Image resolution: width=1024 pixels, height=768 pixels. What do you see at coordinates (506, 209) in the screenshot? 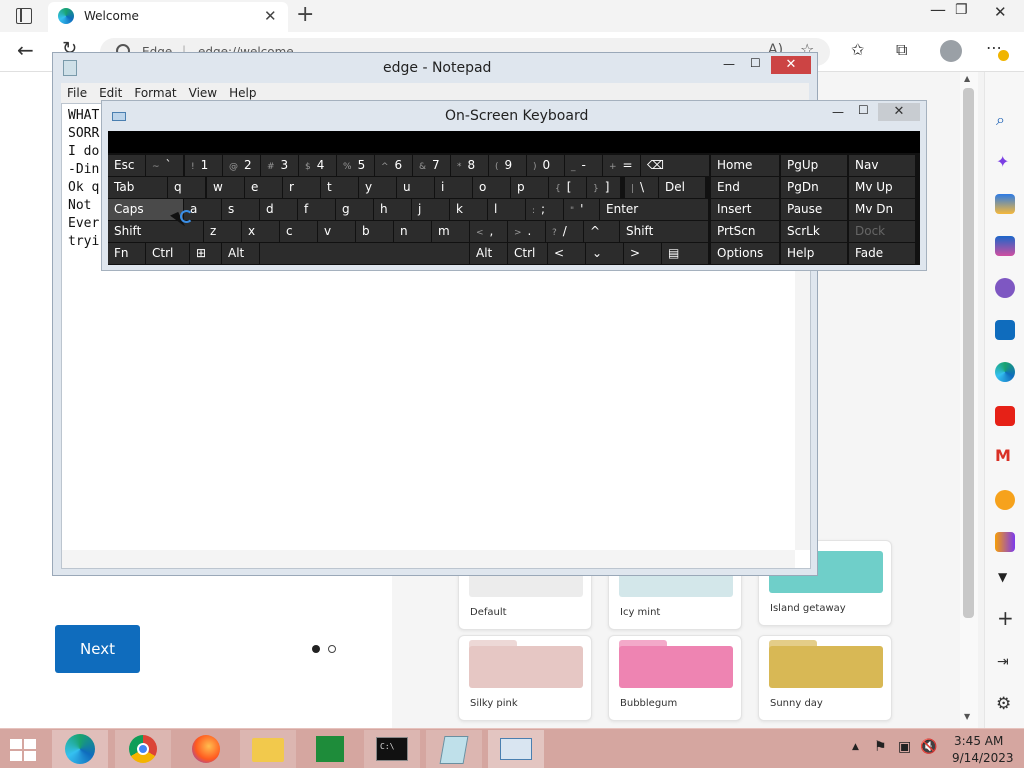
I see `key-l-key: l` at bounding box center [506, 209].